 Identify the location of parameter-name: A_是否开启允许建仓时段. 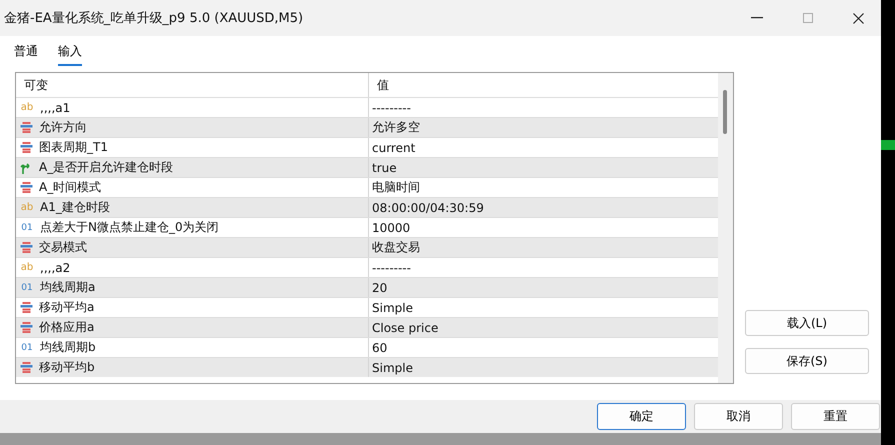
(106, 167).